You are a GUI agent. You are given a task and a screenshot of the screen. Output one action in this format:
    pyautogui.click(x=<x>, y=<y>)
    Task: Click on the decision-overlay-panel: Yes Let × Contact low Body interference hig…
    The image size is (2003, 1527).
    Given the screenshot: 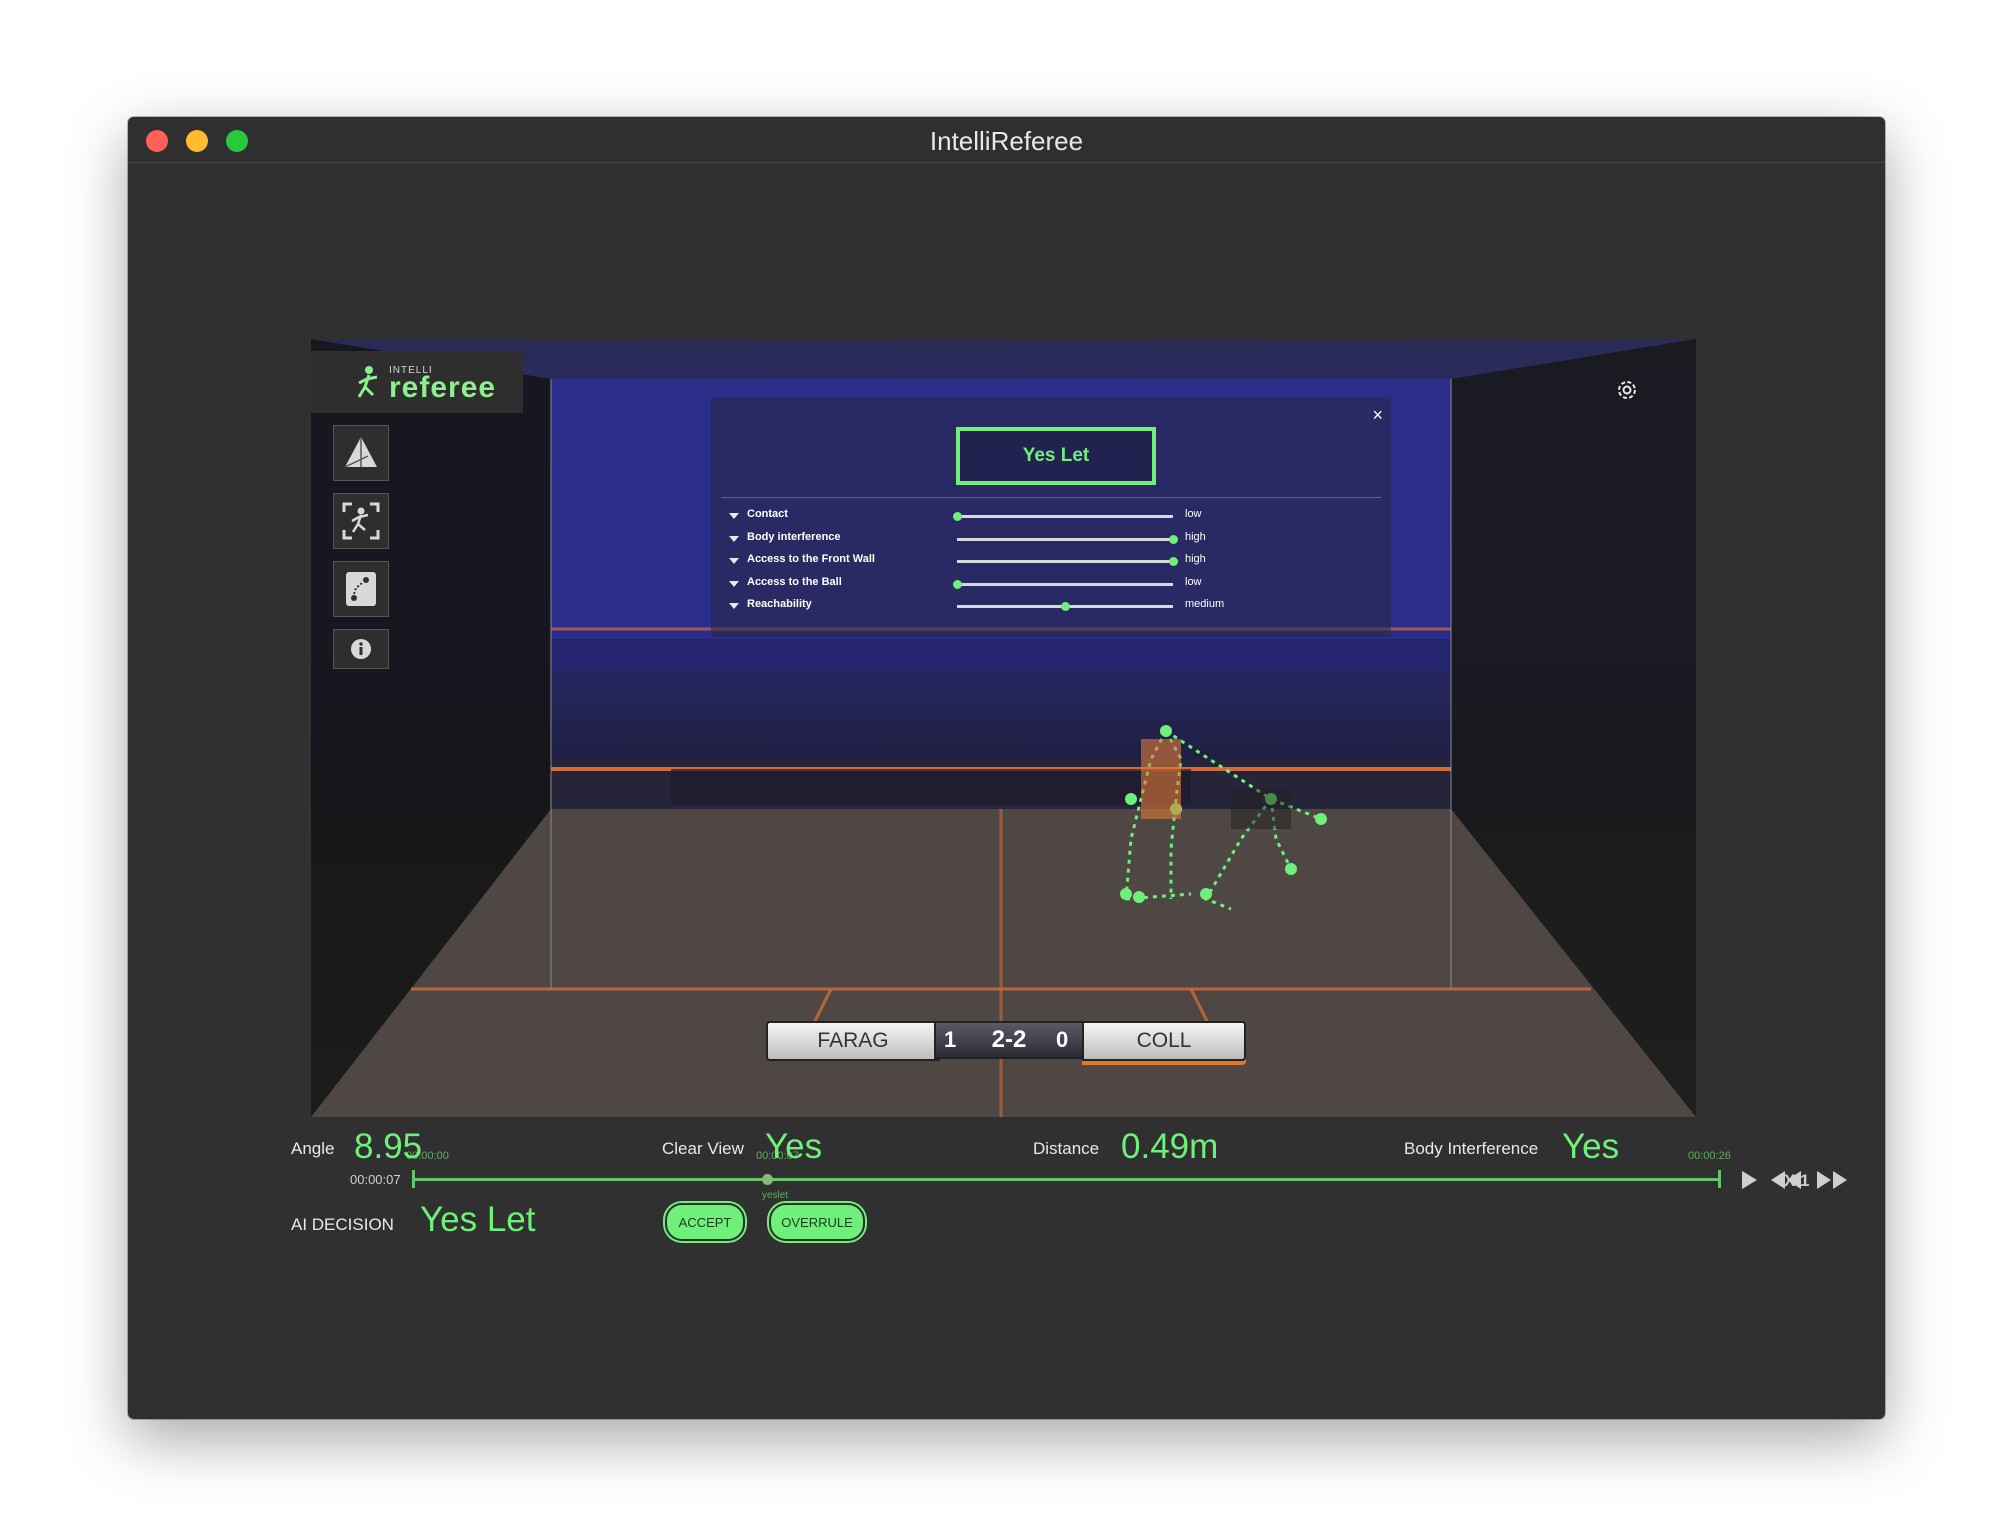 What is the action you would take?
    pyautogui.click(x=1051, y=517)
    